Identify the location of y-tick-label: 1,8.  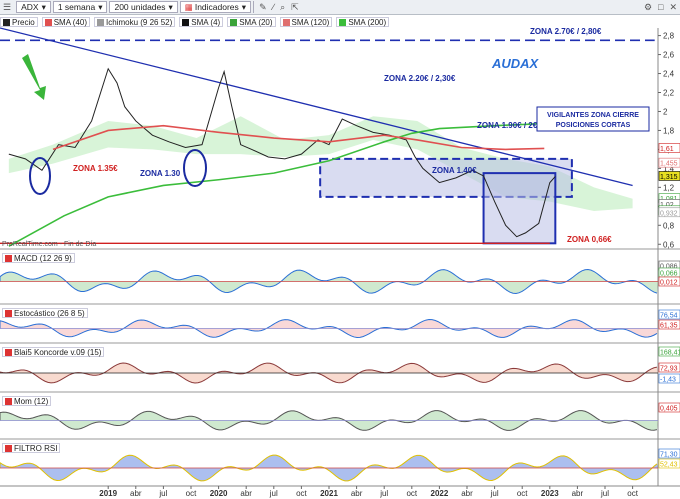
(669, 130).